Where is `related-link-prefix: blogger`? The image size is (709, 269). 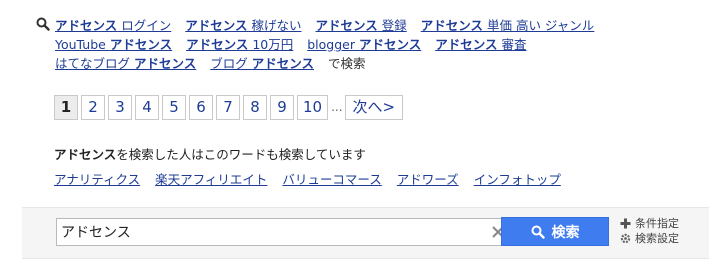 related-link-prefix: blogger is located at coordinates (333, 44).